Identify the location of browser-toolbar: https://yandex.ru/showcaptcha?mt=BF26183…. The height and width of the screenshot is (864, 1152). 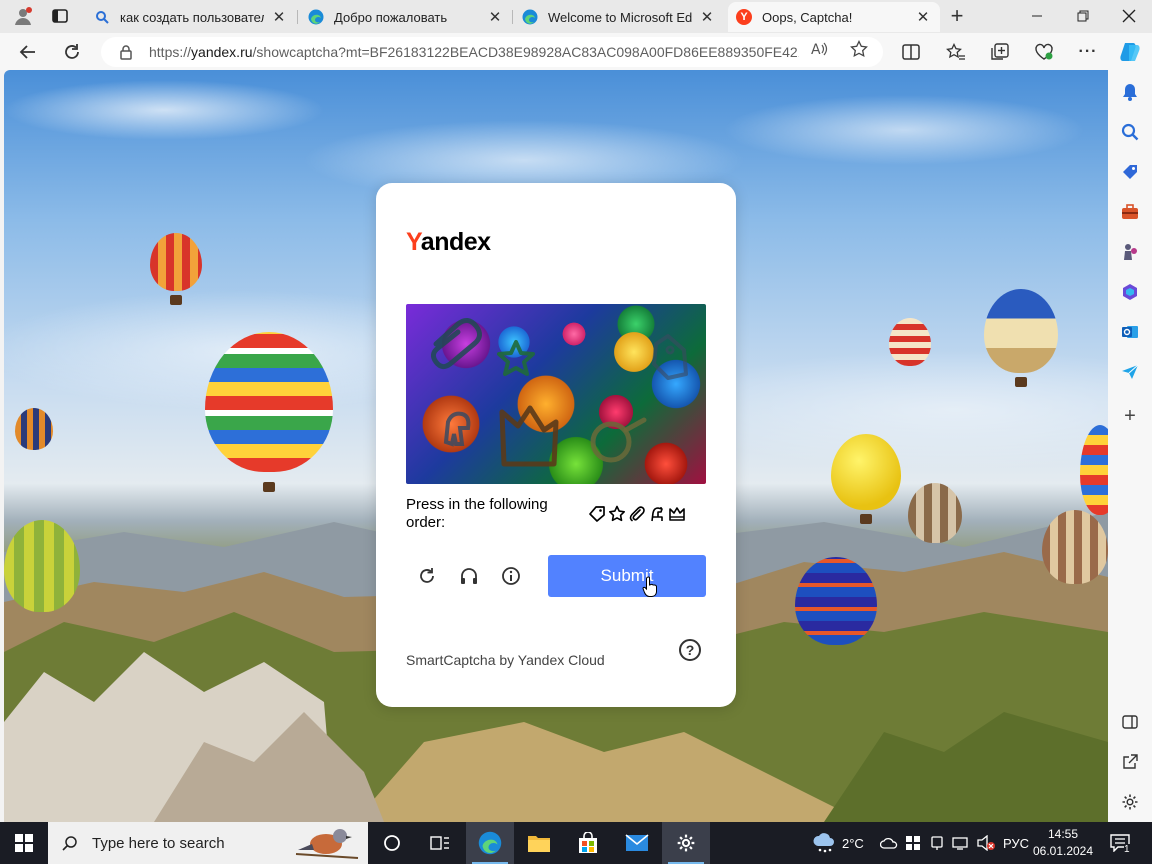
(576, 51).